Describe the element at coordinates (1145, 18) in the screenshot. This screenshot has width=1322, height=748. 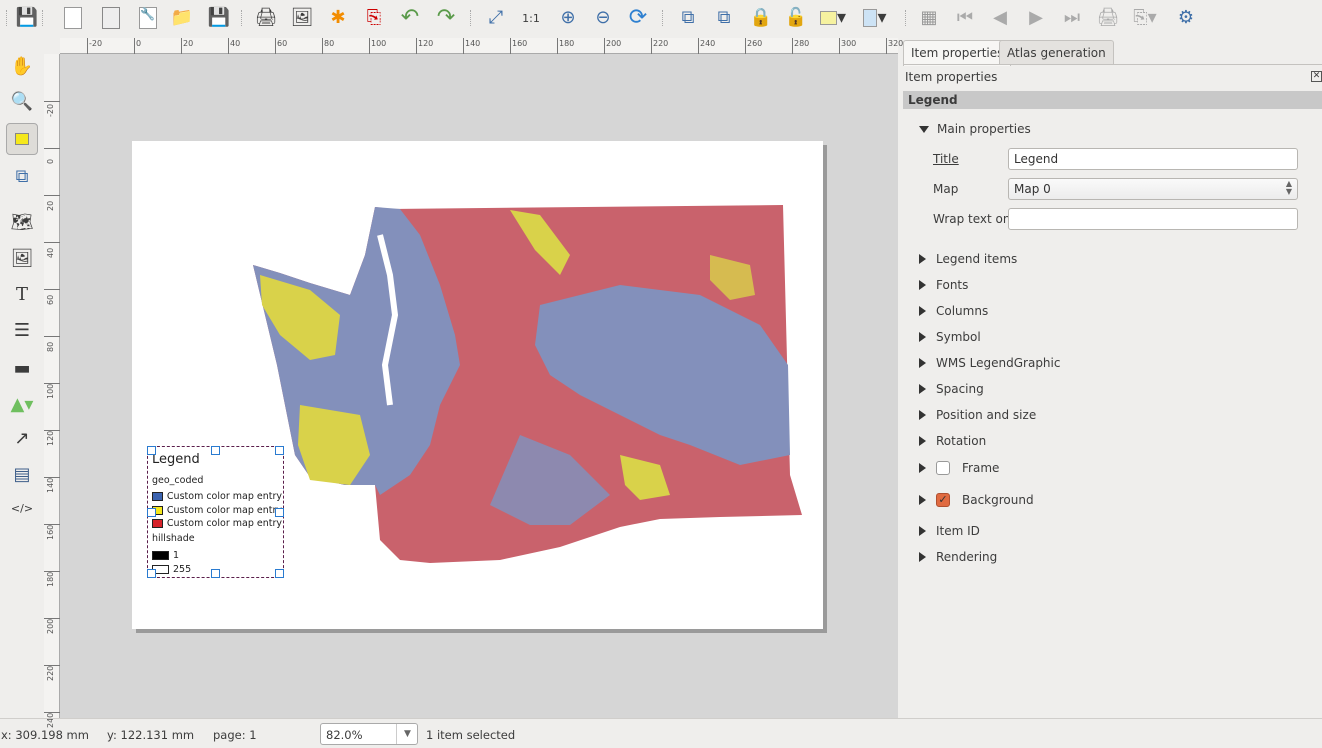
I see `export-atlas-icon: ⎘▾` at that location.